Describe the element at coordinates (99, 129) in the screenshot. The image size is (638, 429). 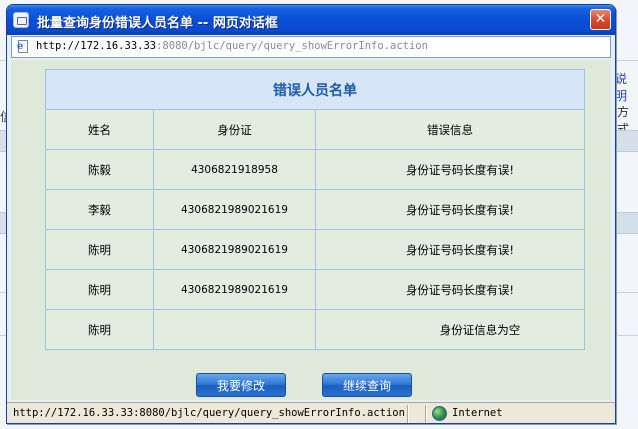
I see `header-name: 姓名` at that location.